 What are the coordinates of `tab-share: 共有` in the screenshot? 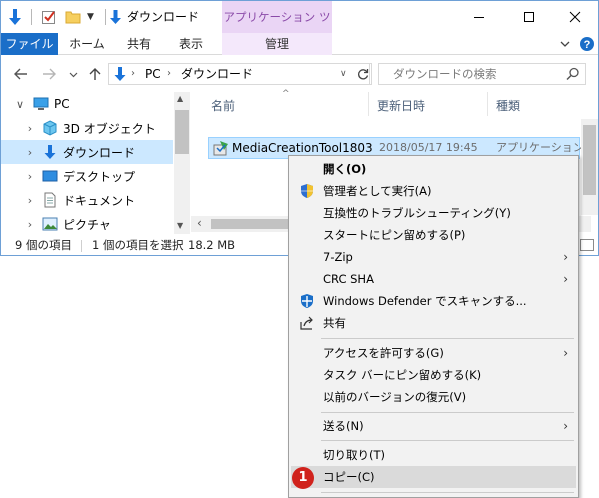 It's located at (139, 44).